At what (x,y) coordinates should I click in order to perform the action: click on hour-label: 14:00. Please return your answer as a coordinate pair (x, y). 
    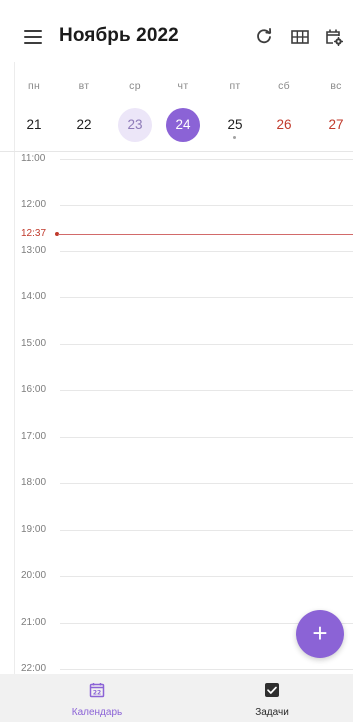
    Looking at the image, I should click on (34, 296).